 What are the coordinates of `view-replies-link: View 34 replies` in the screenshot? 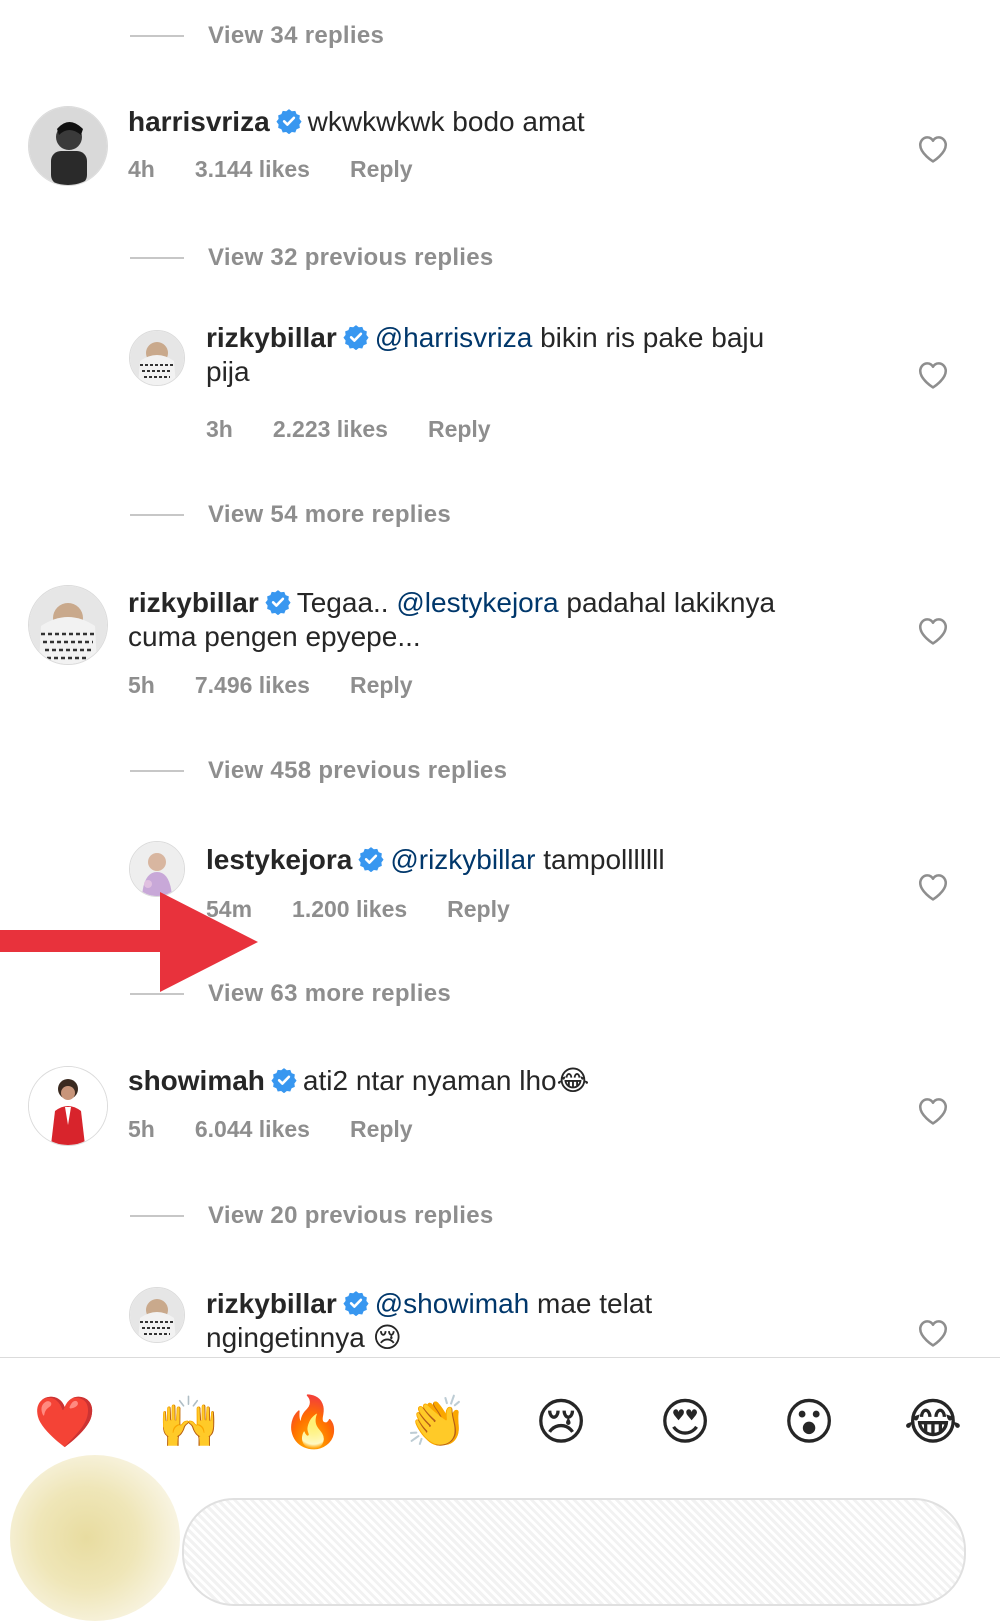 It's located at (257, 36).